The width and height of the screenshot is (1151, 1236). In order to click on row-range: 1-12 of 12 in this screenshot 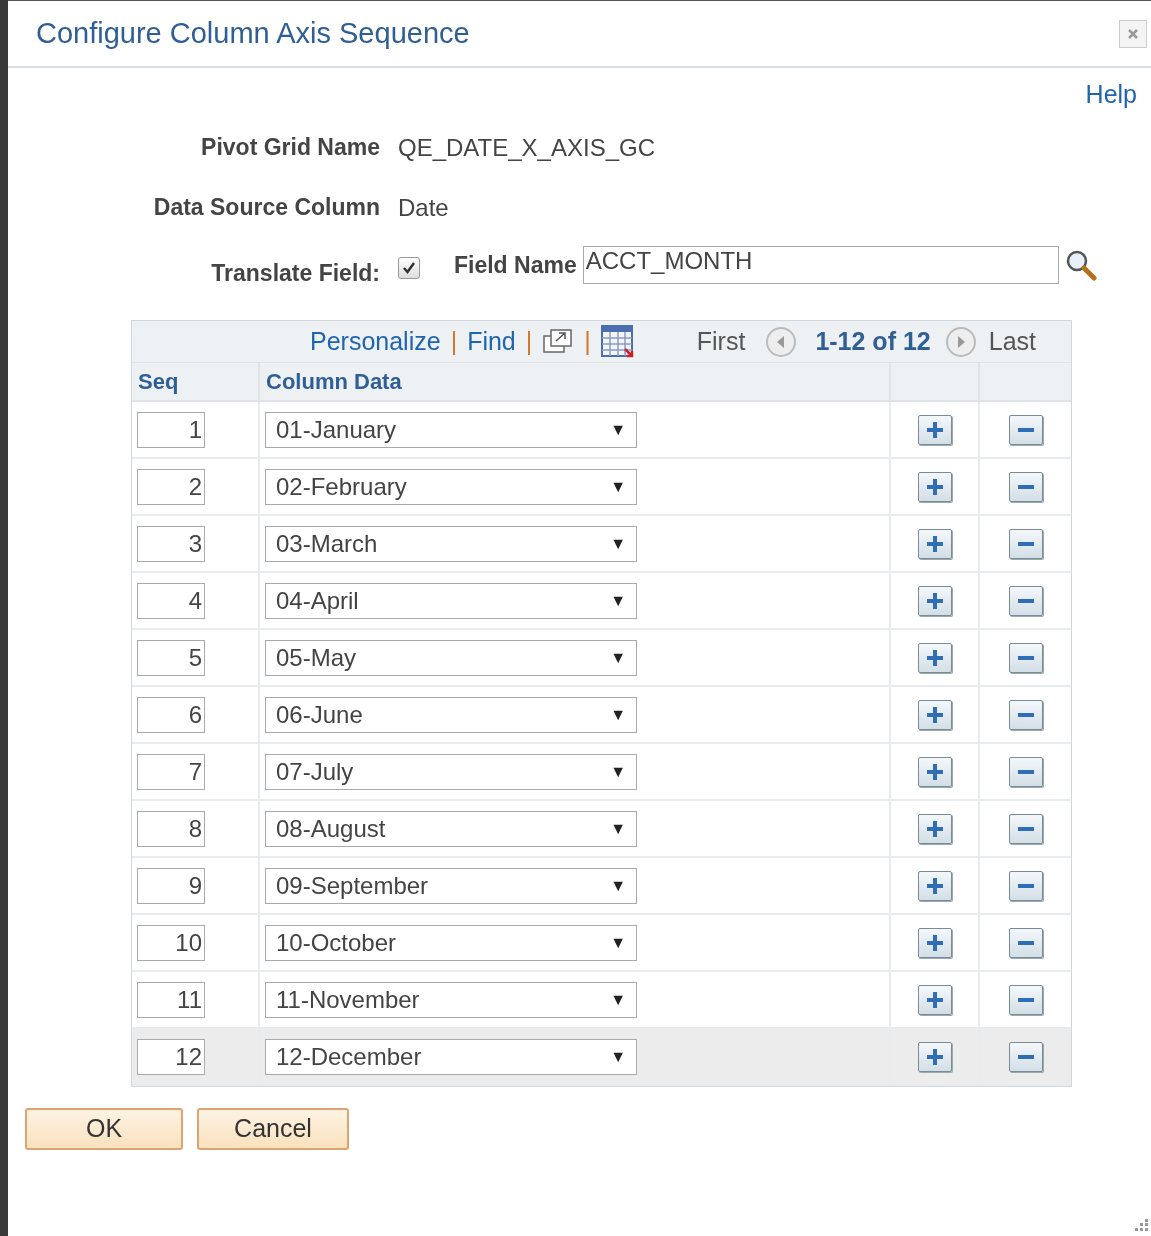, I will do `click(873, 341)`.